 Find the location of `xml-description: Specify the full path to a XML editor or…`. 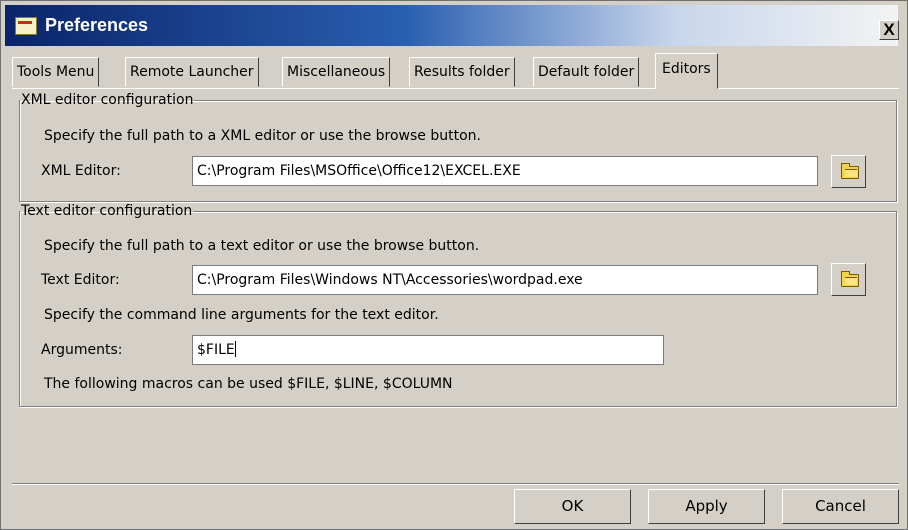

xml-description: Specify the full path to a XML editor or… is located at coordinates (262, 136).